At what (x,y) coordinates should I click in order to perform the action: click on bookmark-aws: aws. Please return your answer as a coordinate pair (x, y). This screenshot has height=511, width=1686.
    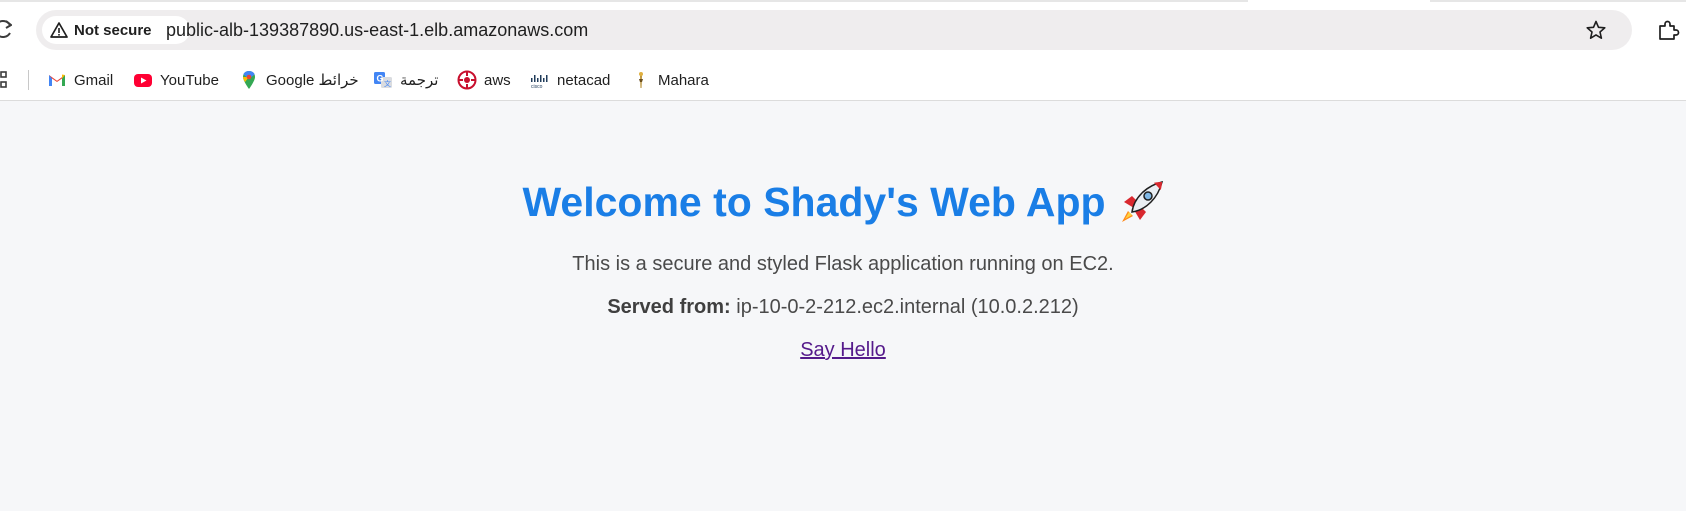
    Looking at the image, I should click on (484, 80).